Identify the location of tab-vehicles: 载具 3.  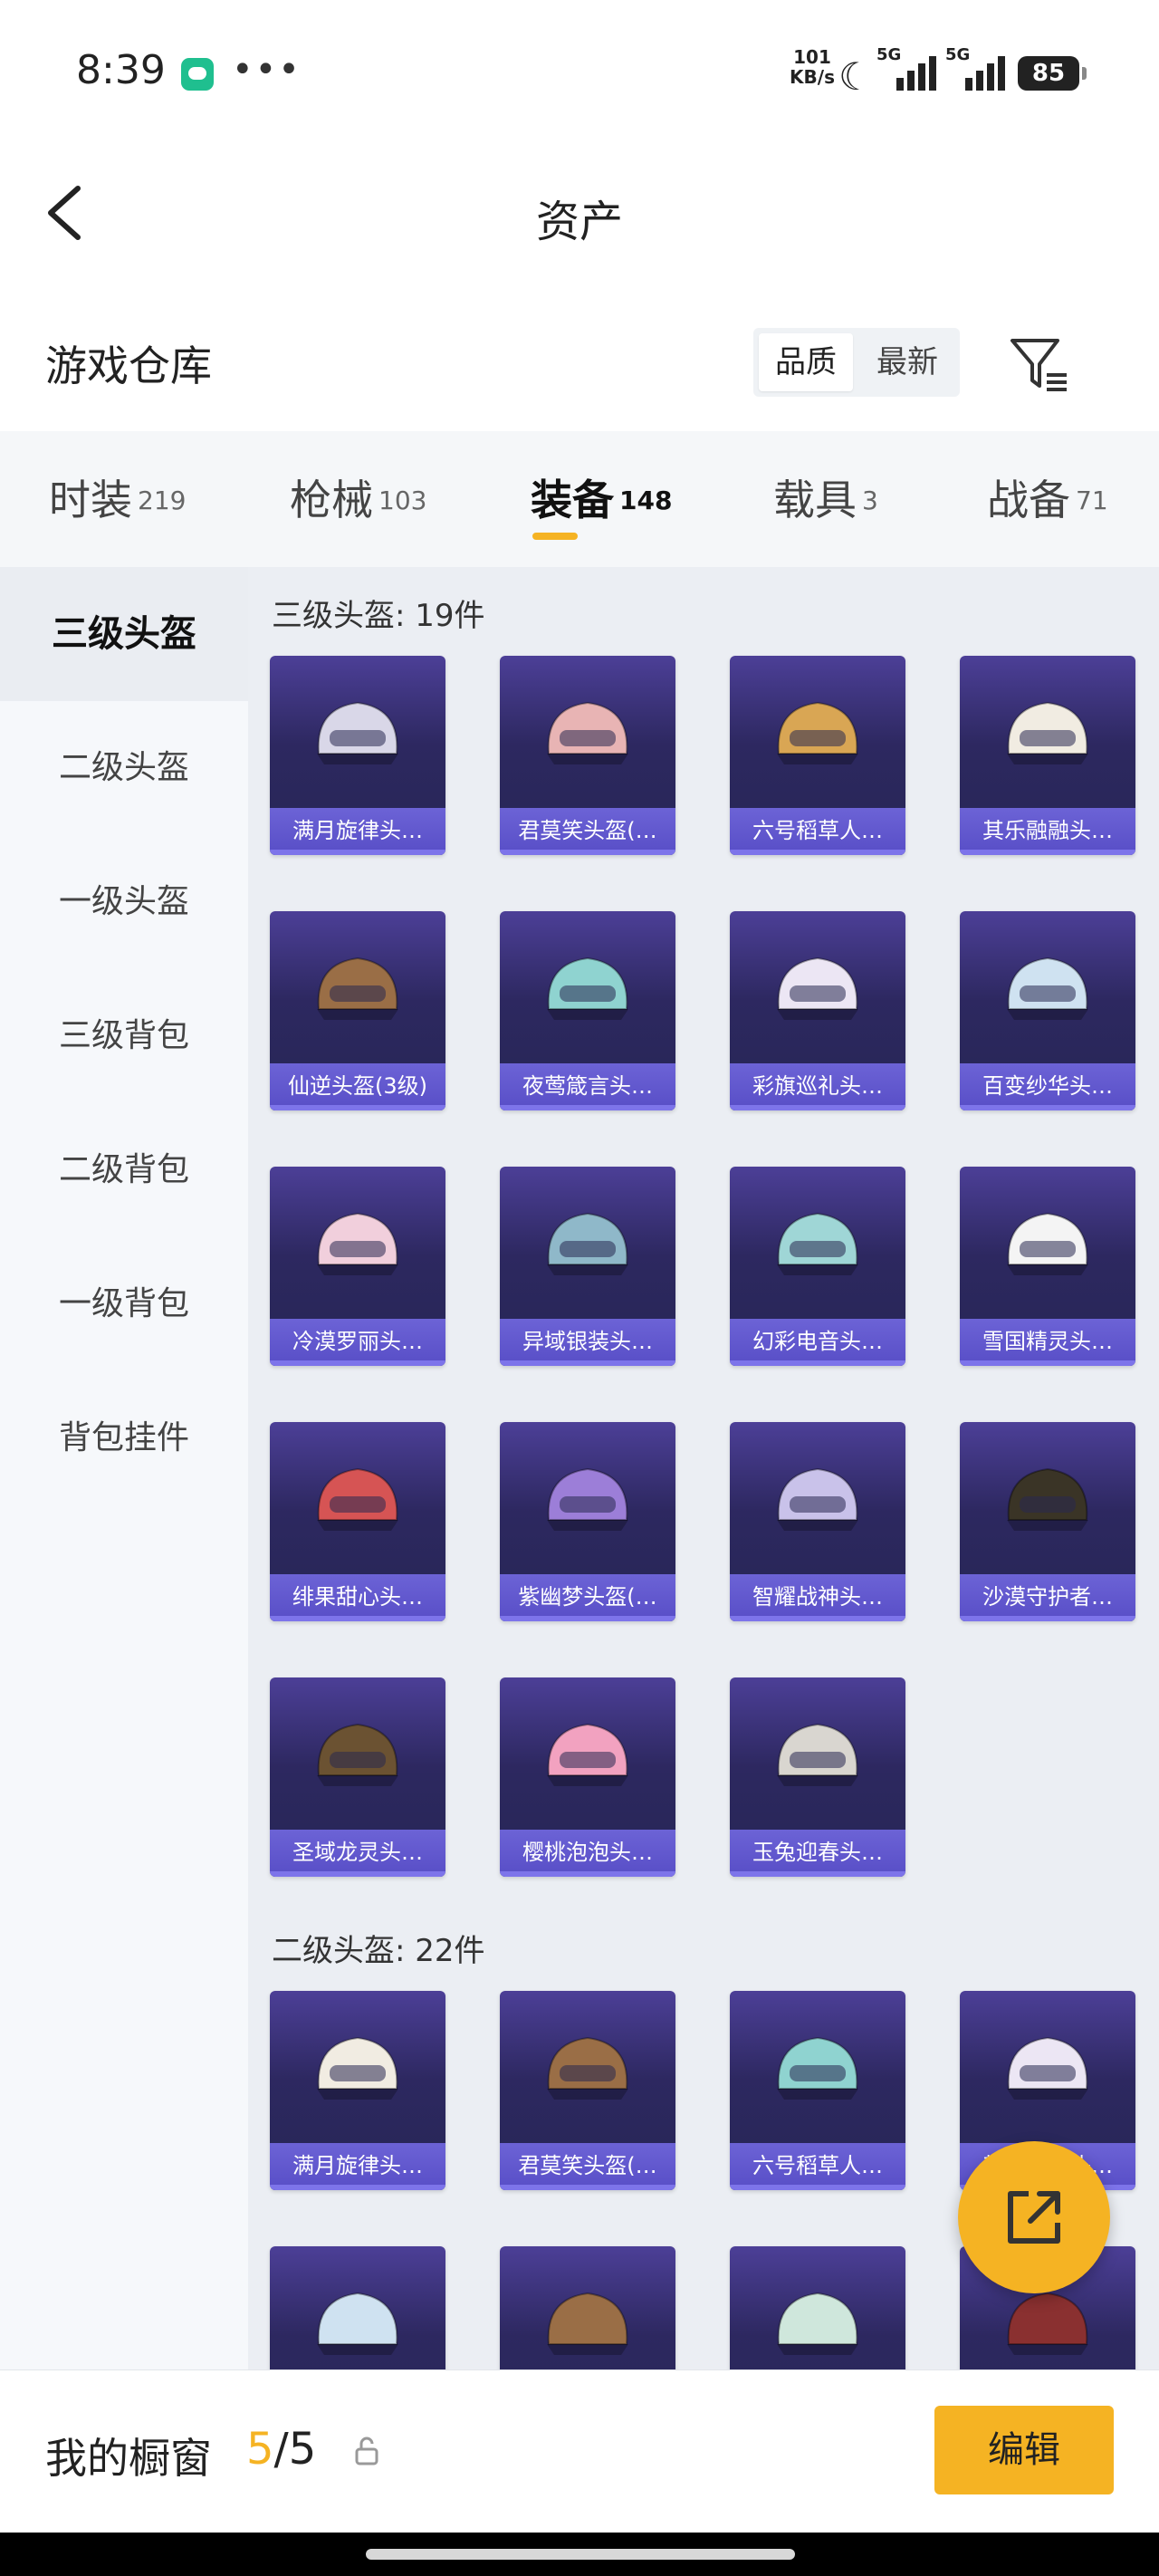
(826, 503).